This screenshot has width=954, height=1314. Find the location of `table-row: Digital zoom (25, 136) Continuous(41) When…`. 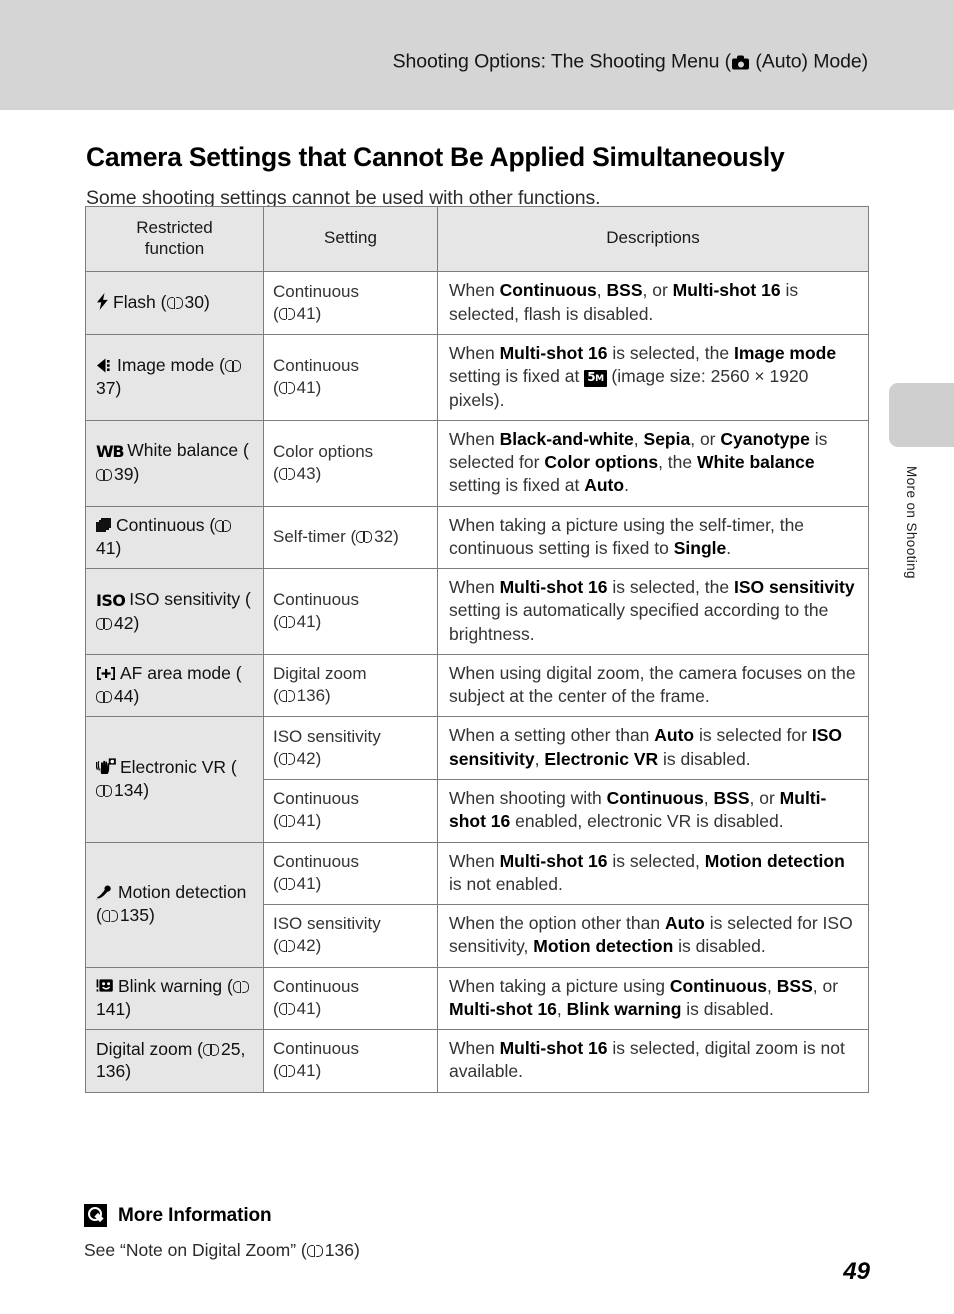

table-row: Digital zoom (25, 136) Continuous(41) When… is located at coordinates (477, 1061).